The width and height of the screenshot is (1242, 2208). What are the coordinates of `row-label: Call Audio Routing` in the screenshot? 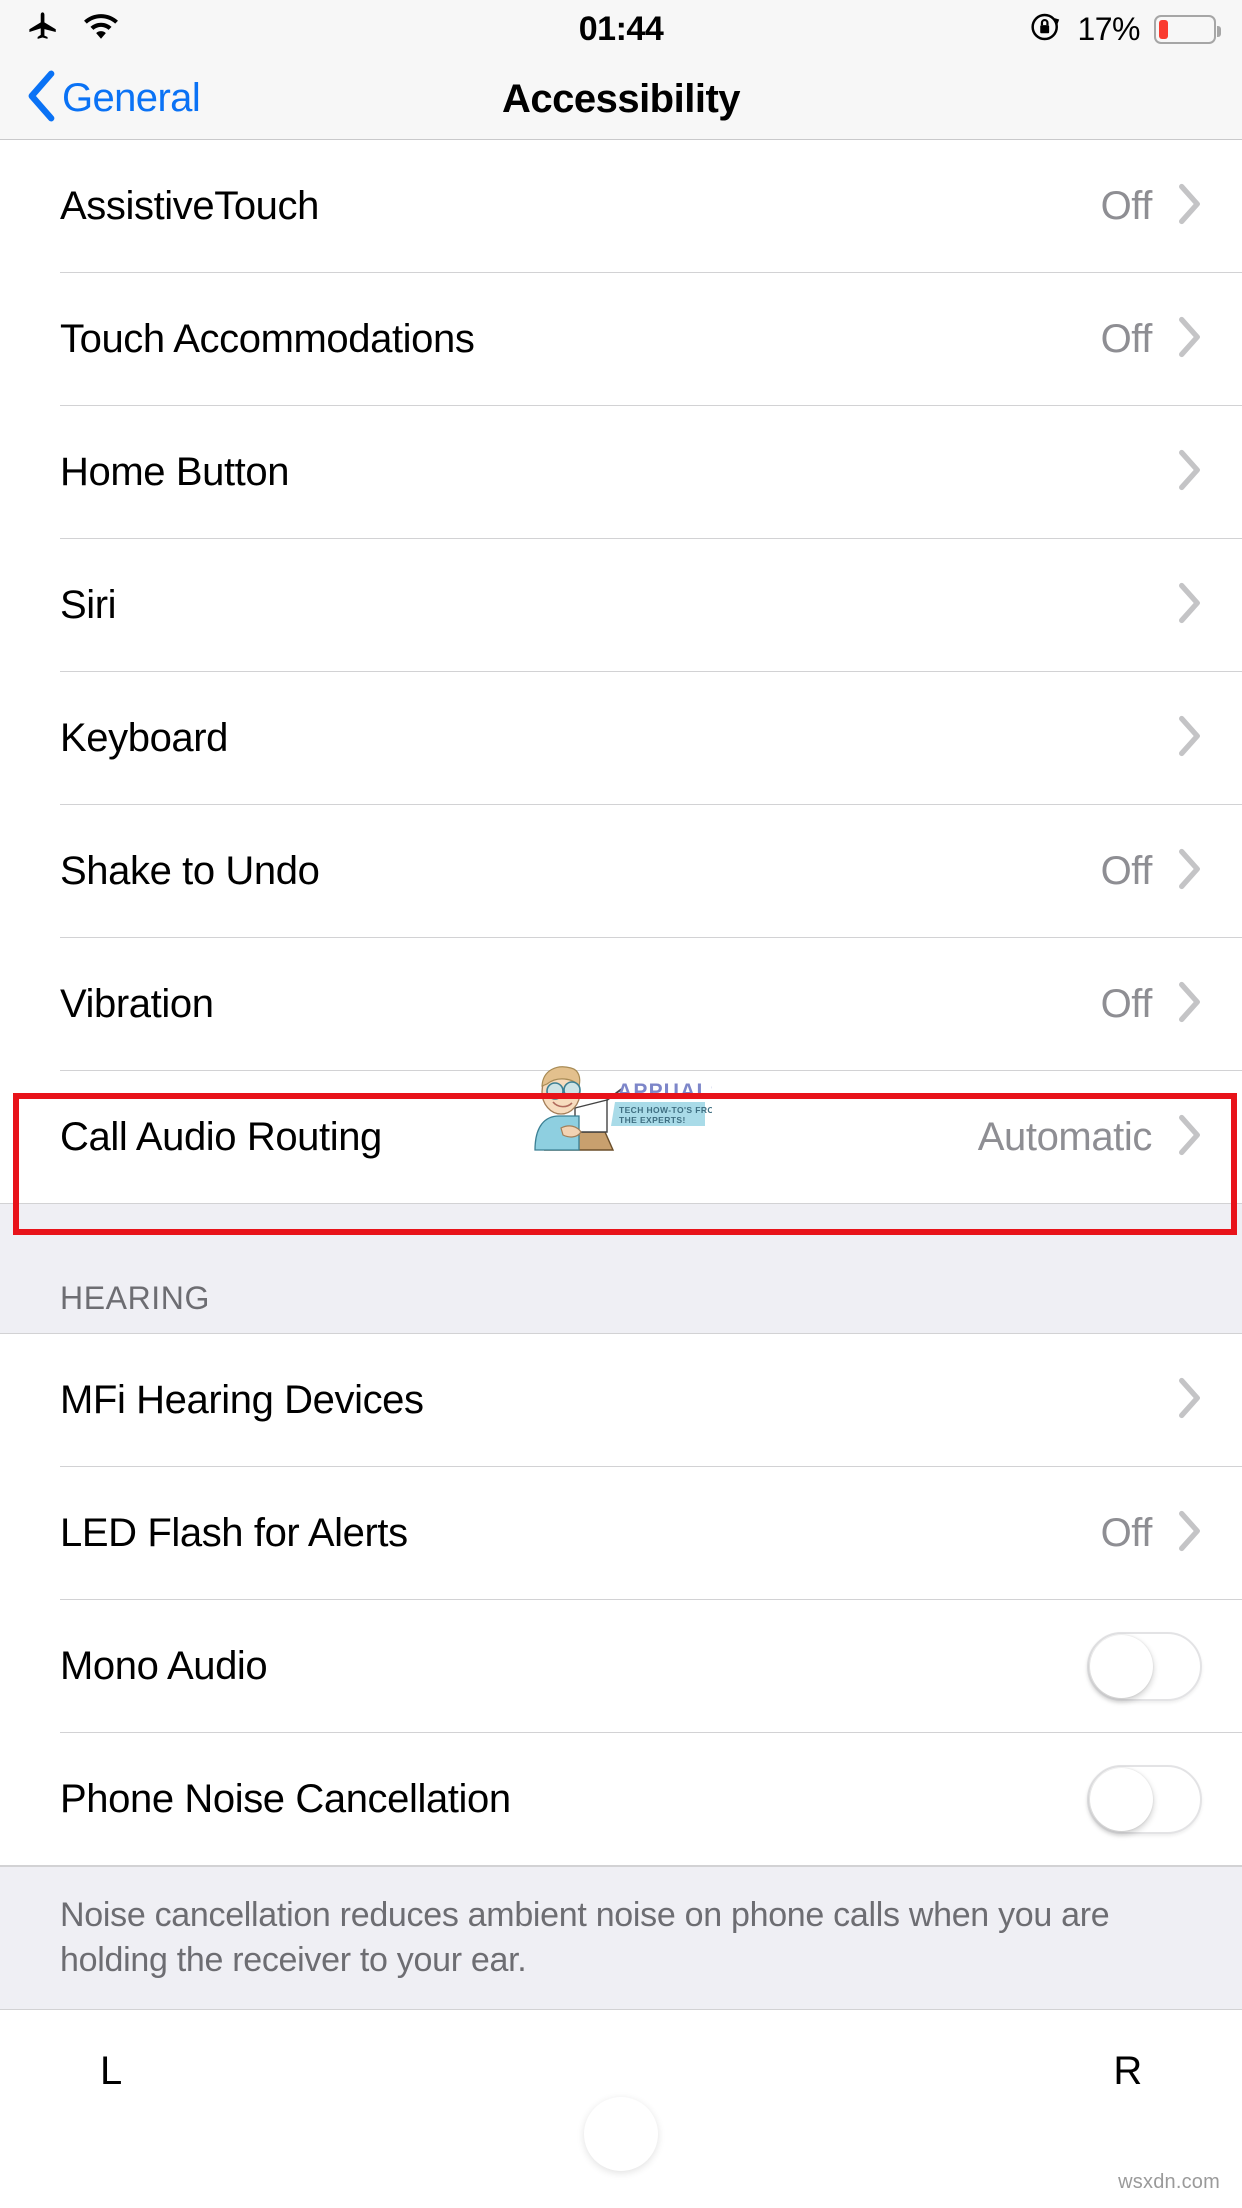 It's located at (221, 1137).